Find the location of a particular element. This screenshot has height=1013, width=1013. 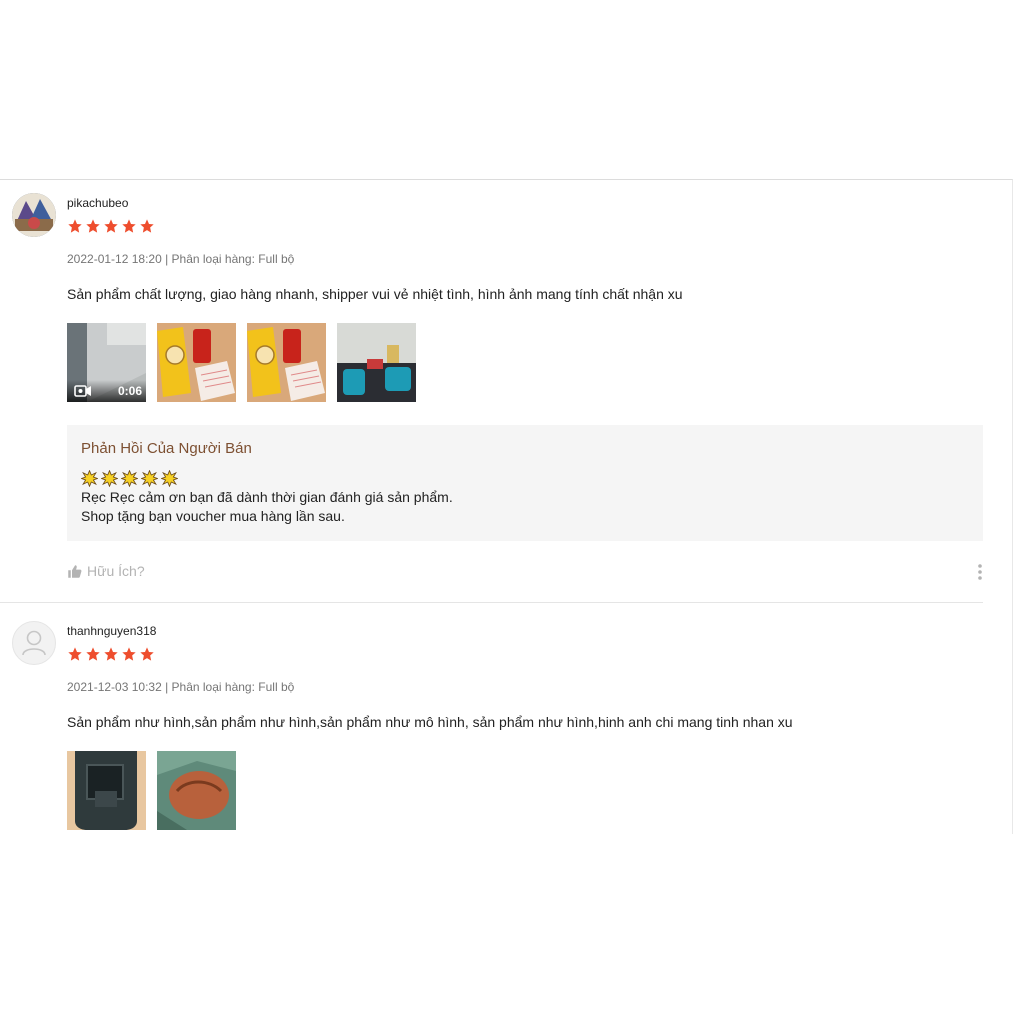

helpful-button: Hữu Ích? is located at coordinates (106, 571).